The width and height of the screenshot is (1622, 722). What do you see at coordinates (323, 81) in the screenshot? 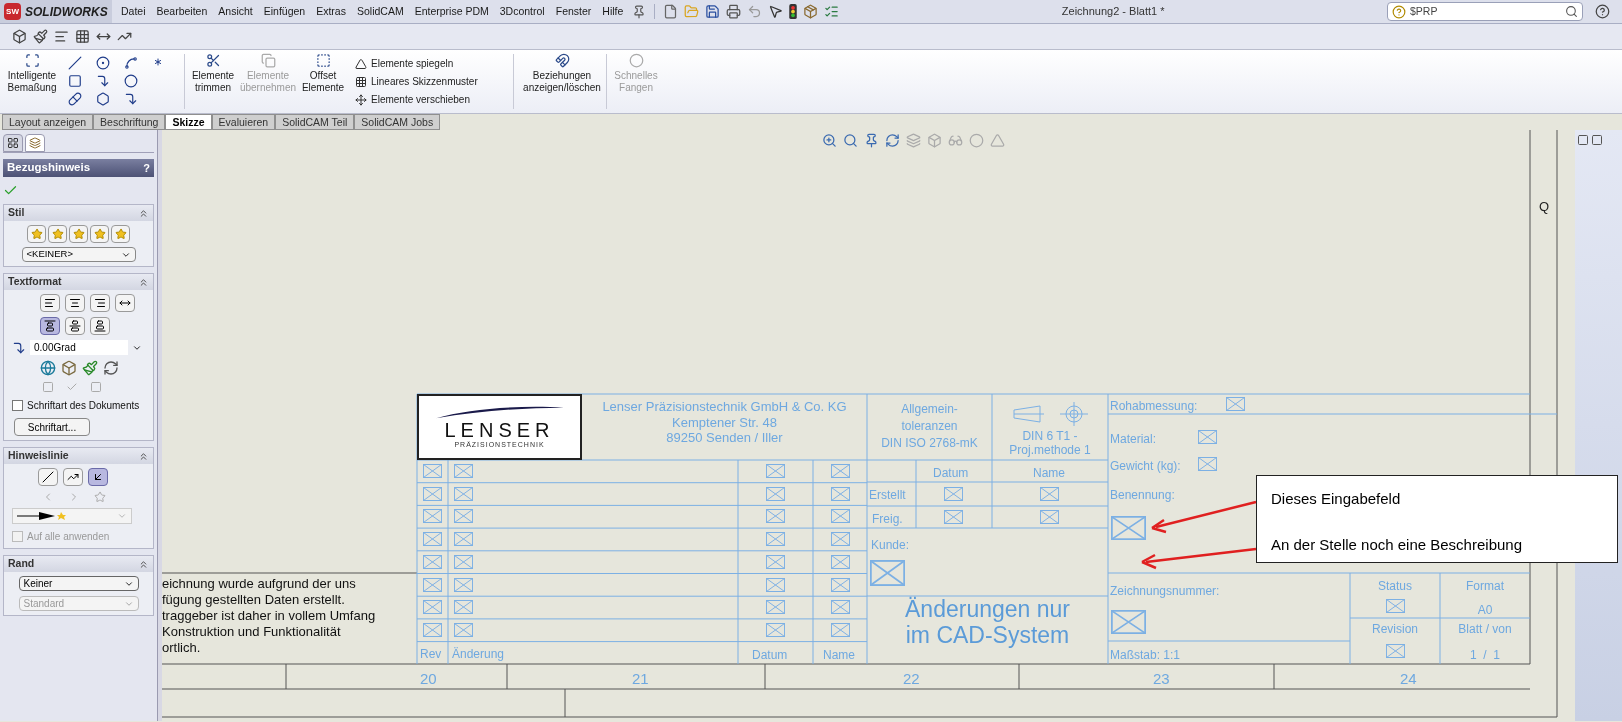
I see `offset-tool-button: Offset Elemente` at bounding box center [323, 81].